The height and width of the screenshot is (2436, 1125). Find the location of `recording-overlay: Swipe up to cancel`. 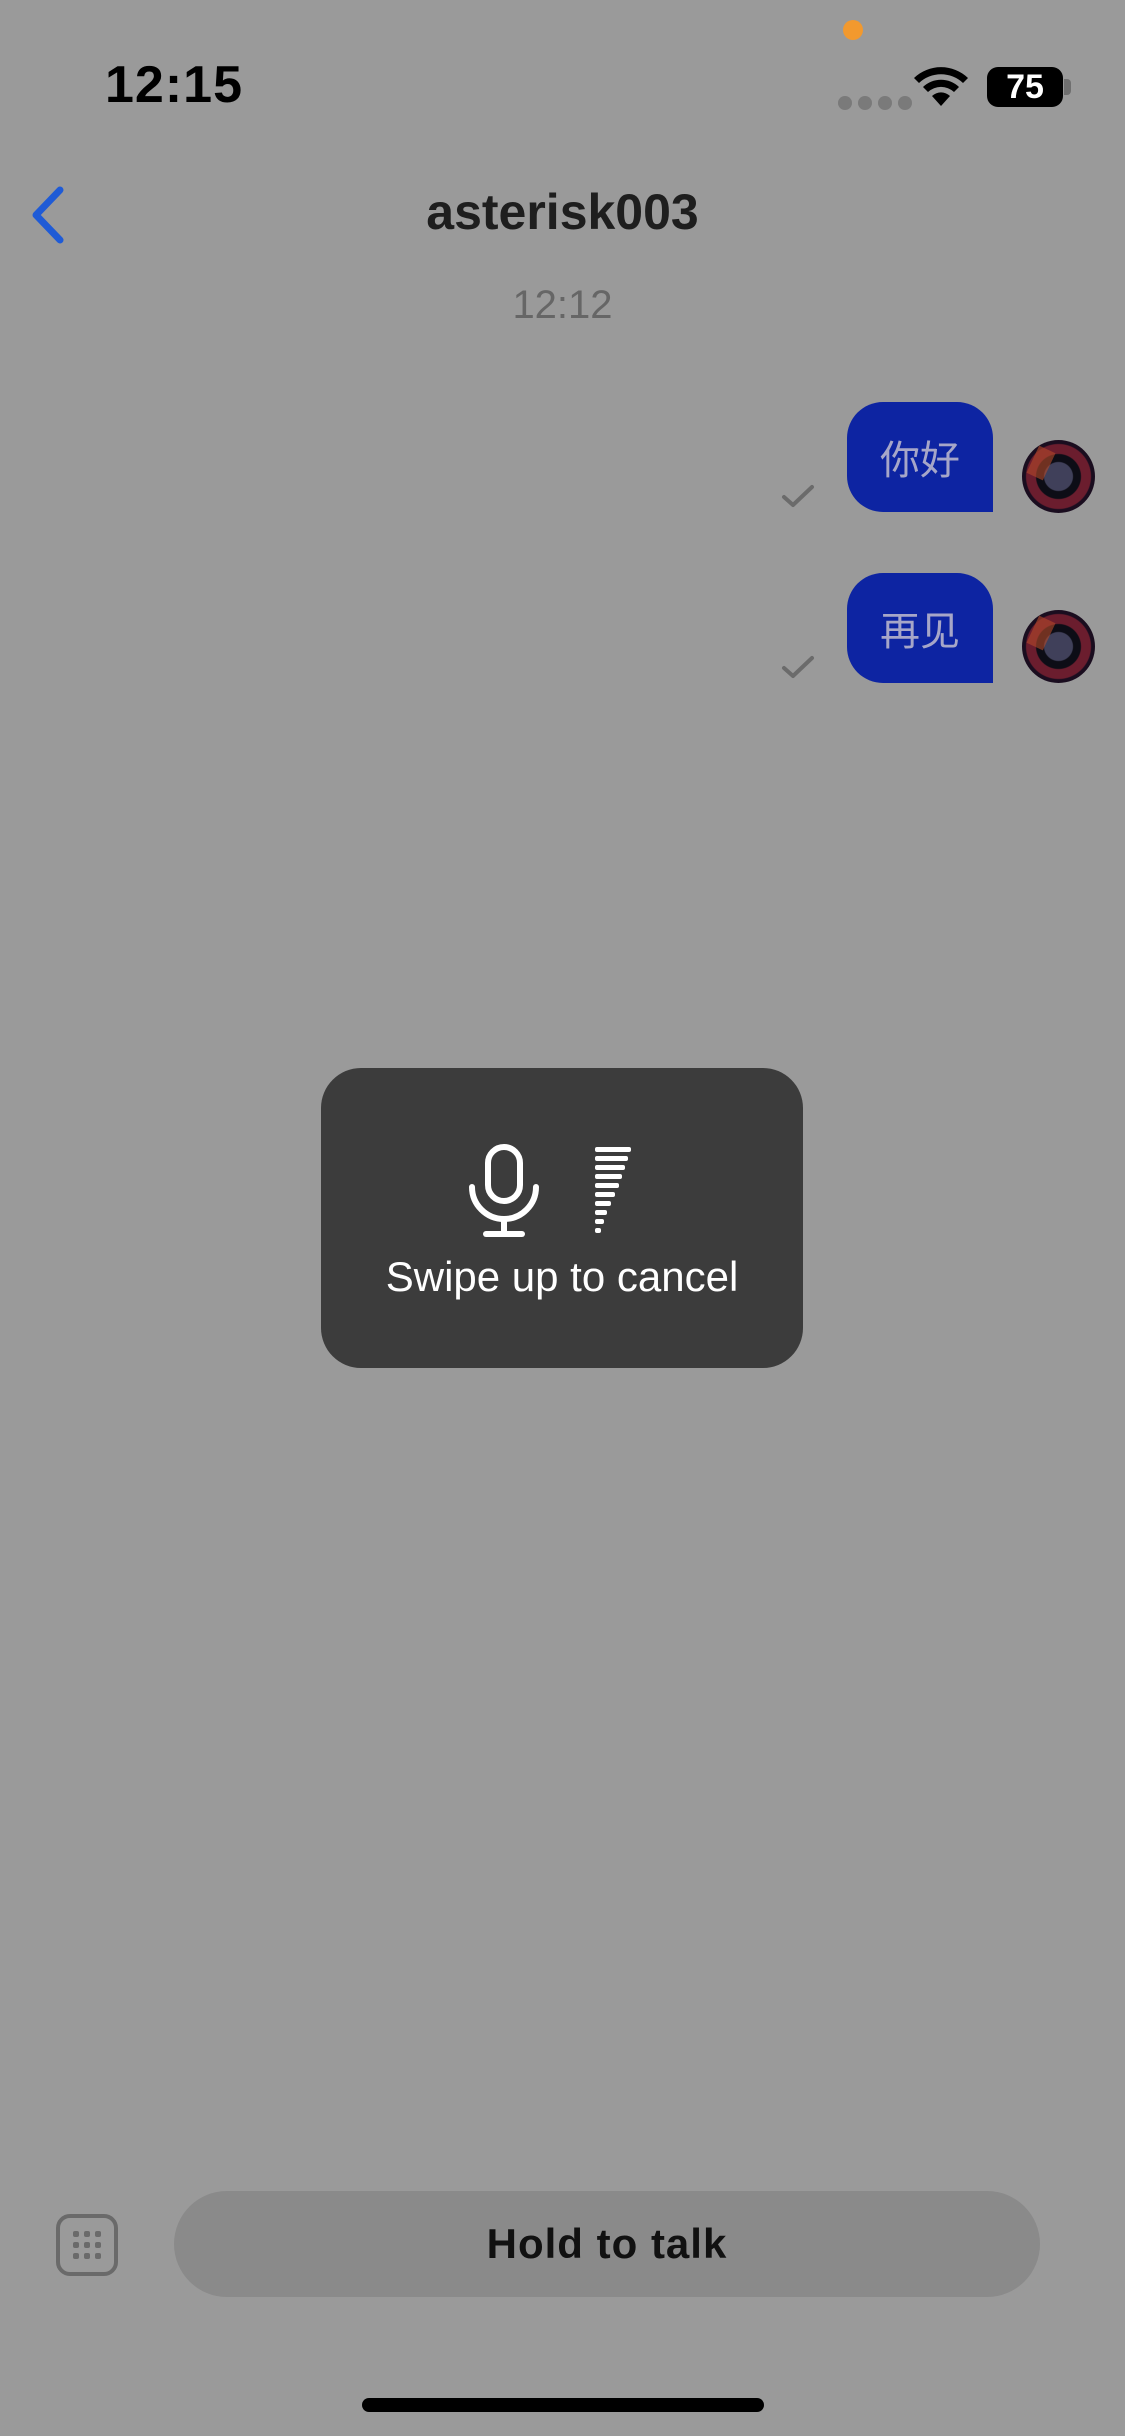

recording-overlay: Swipe up to cancel is located at coordinates (562, 1218).